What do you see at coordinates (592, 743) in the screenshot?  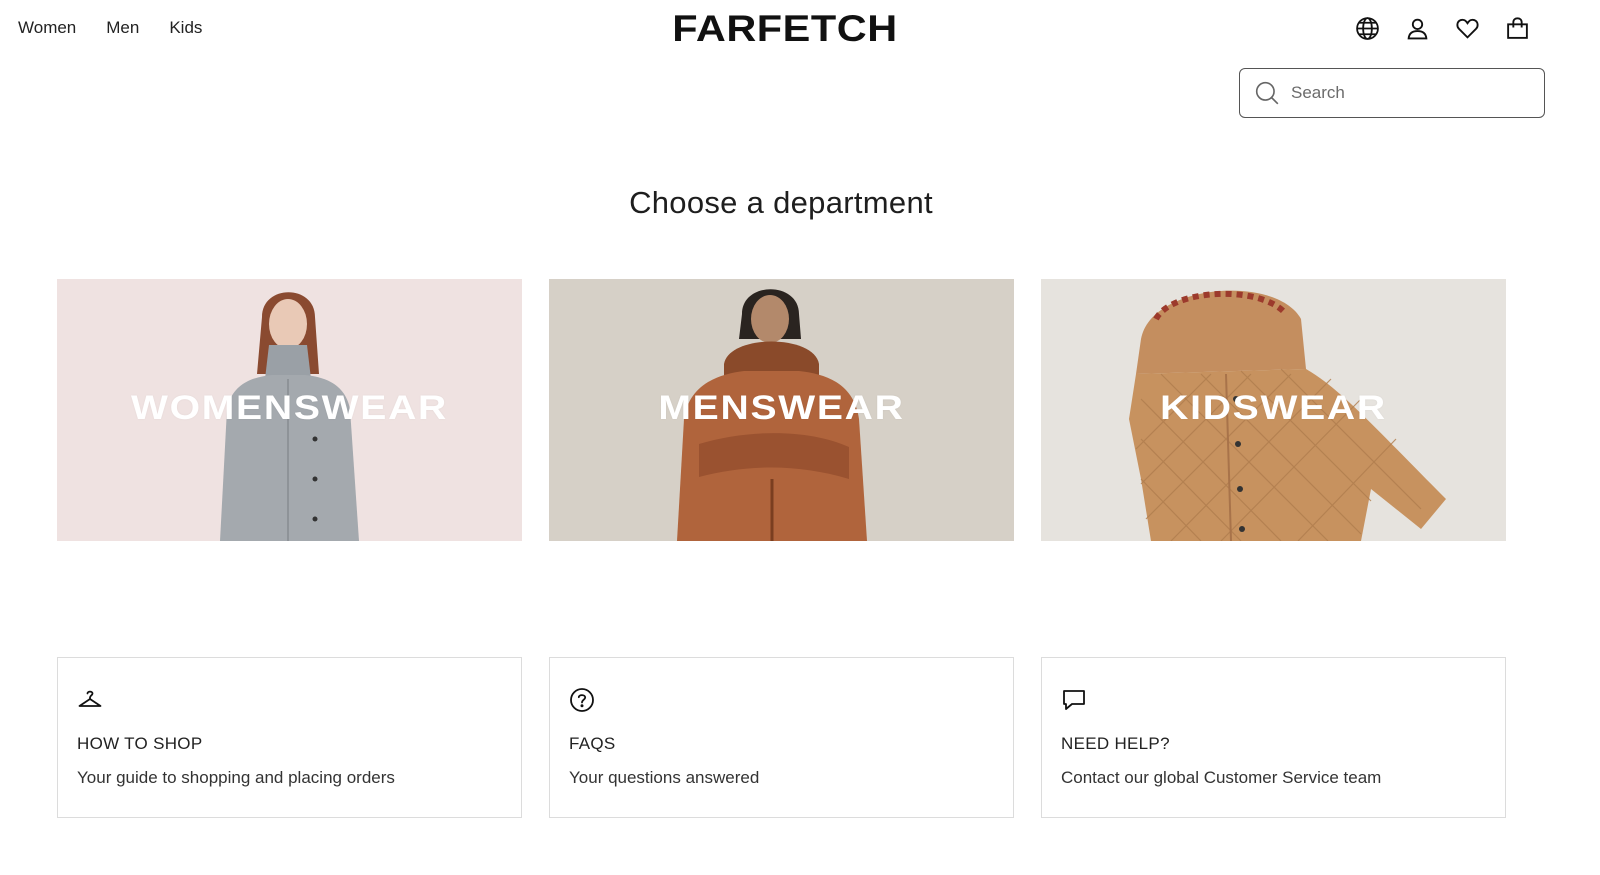 I see `help-card-title: FAQS` at bounding box center [592, 743].